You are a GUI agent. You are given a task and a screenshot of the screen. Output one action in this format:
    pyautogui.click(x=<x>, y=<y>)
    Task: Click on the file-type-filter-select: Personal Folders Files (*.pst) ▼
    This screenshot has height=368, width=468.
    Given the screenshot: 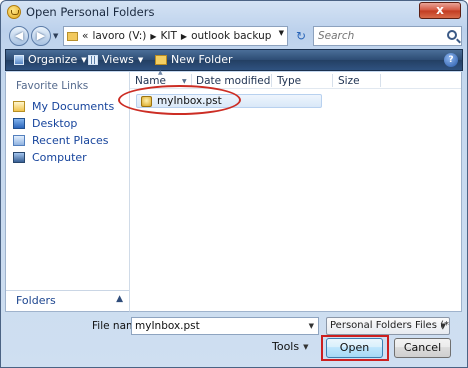 What is the action you would take?
    pyautogui.click(x=388, y=326)
    